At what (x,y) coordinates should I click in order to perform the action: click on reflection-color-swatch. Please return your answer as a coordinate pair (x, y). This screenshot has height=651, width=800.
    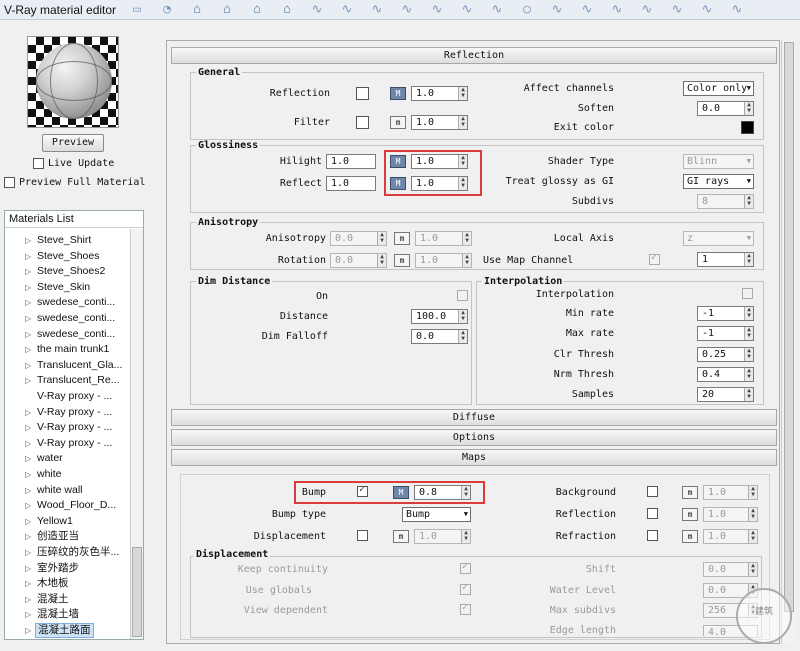
    Looking at the image, I should click on (362, 93).